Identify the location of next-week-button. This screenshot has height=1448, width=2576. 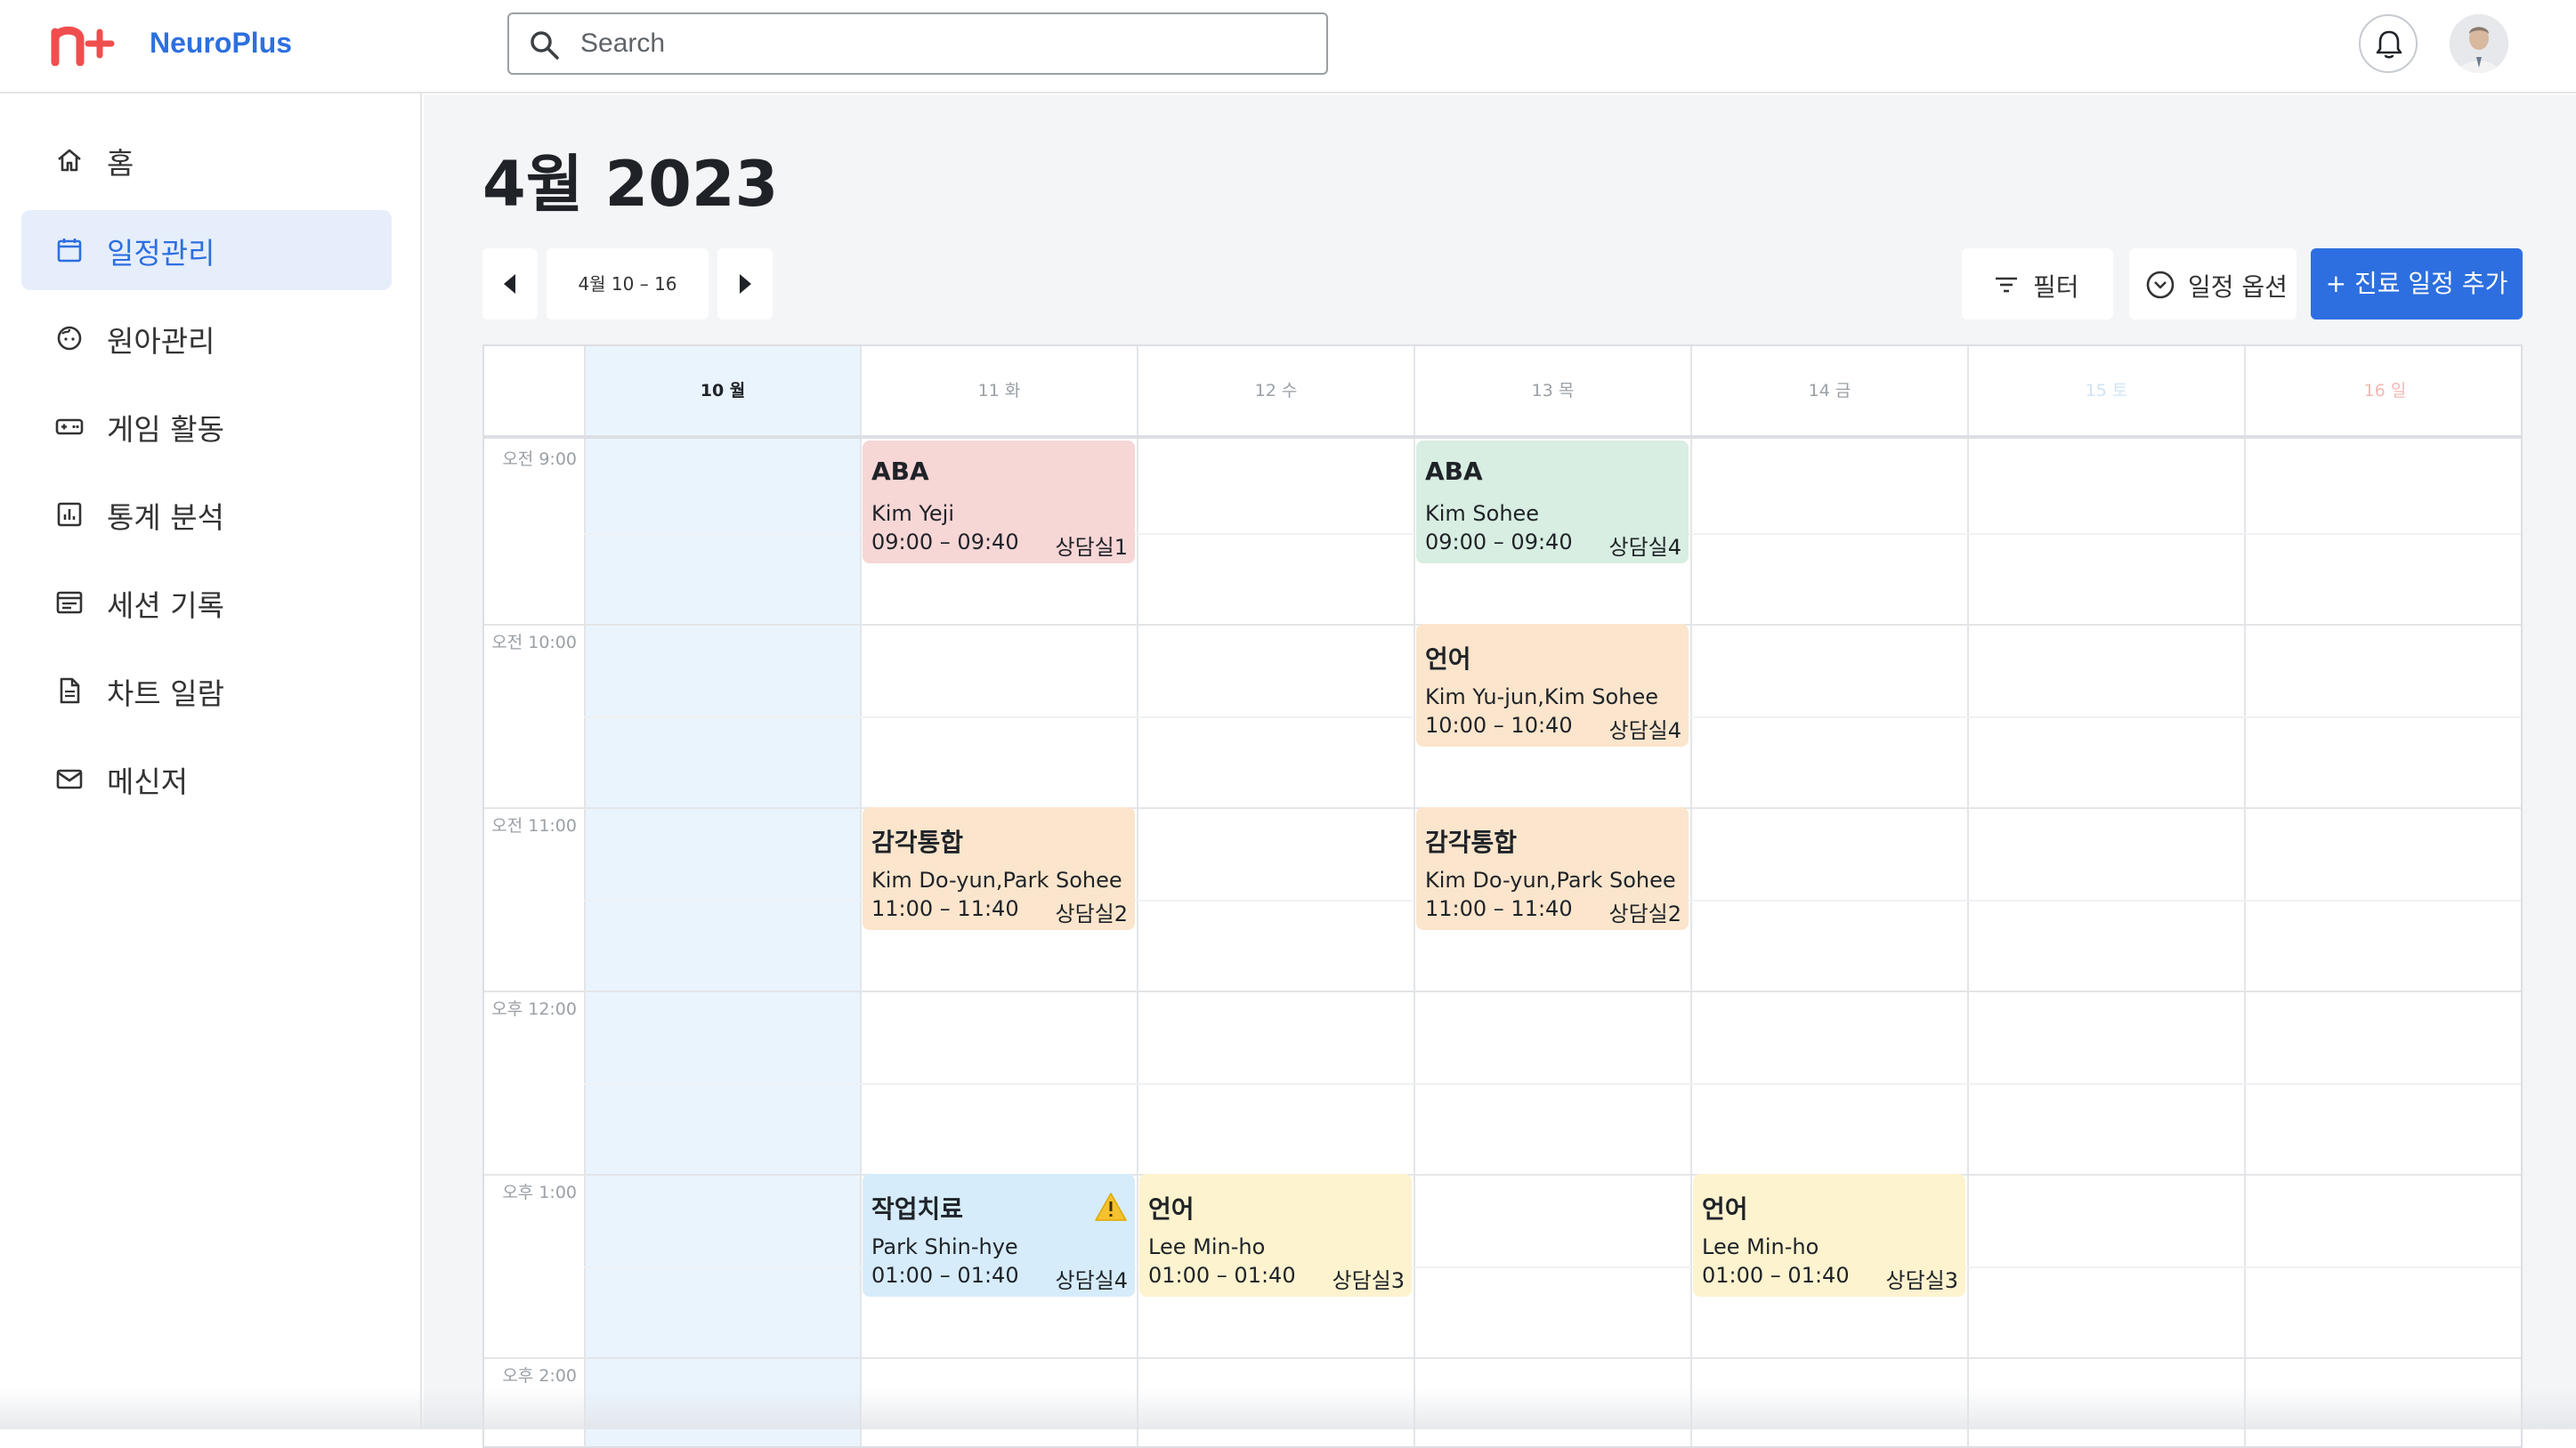
(745, 284).